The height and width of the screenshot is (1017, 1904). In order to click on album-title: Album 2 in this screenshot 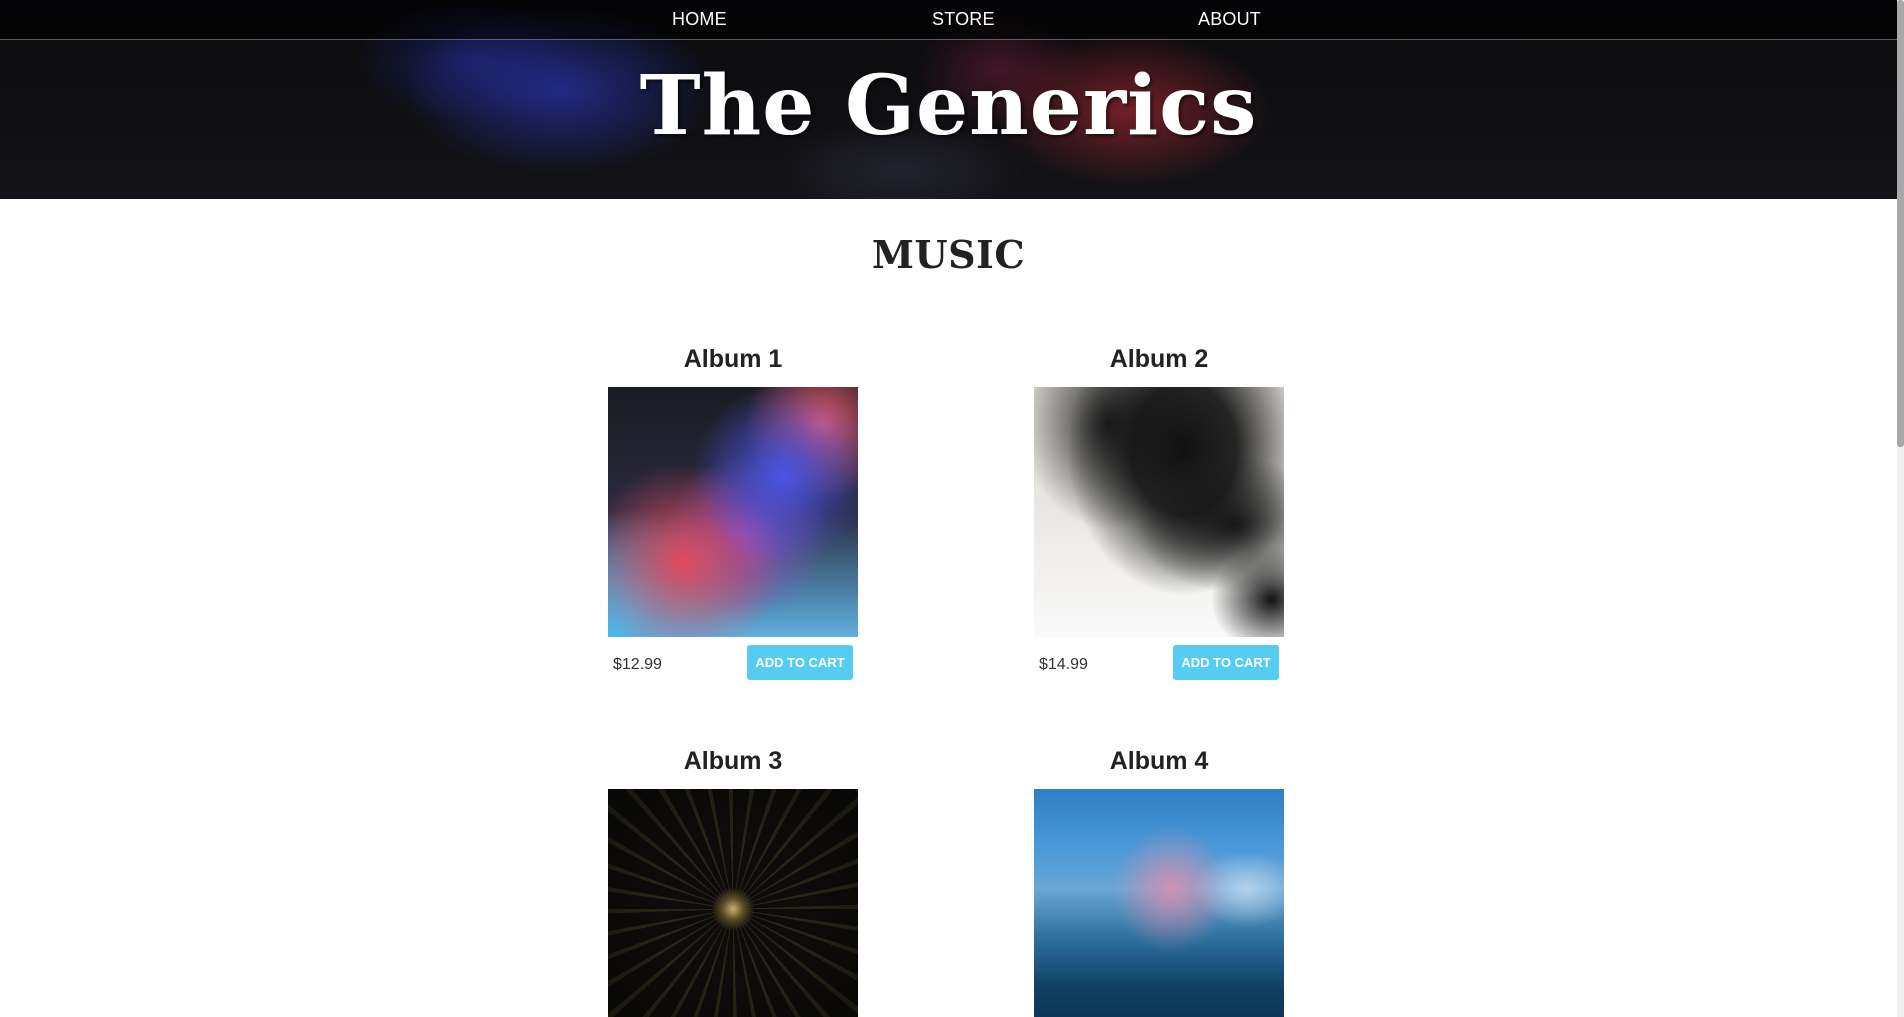, I will do `click(1159, 359)`.